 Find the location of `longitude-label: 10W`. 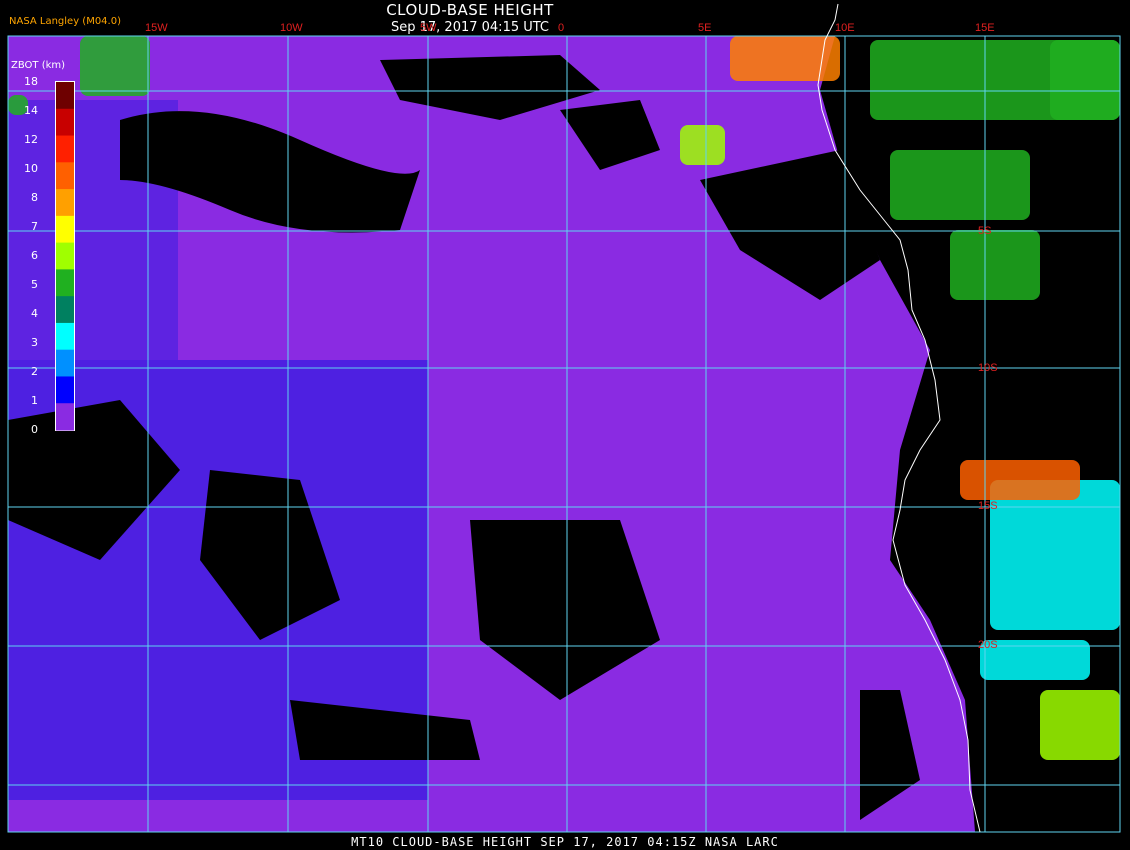

longitude-label: 10W is located at coordinates (291, 28).